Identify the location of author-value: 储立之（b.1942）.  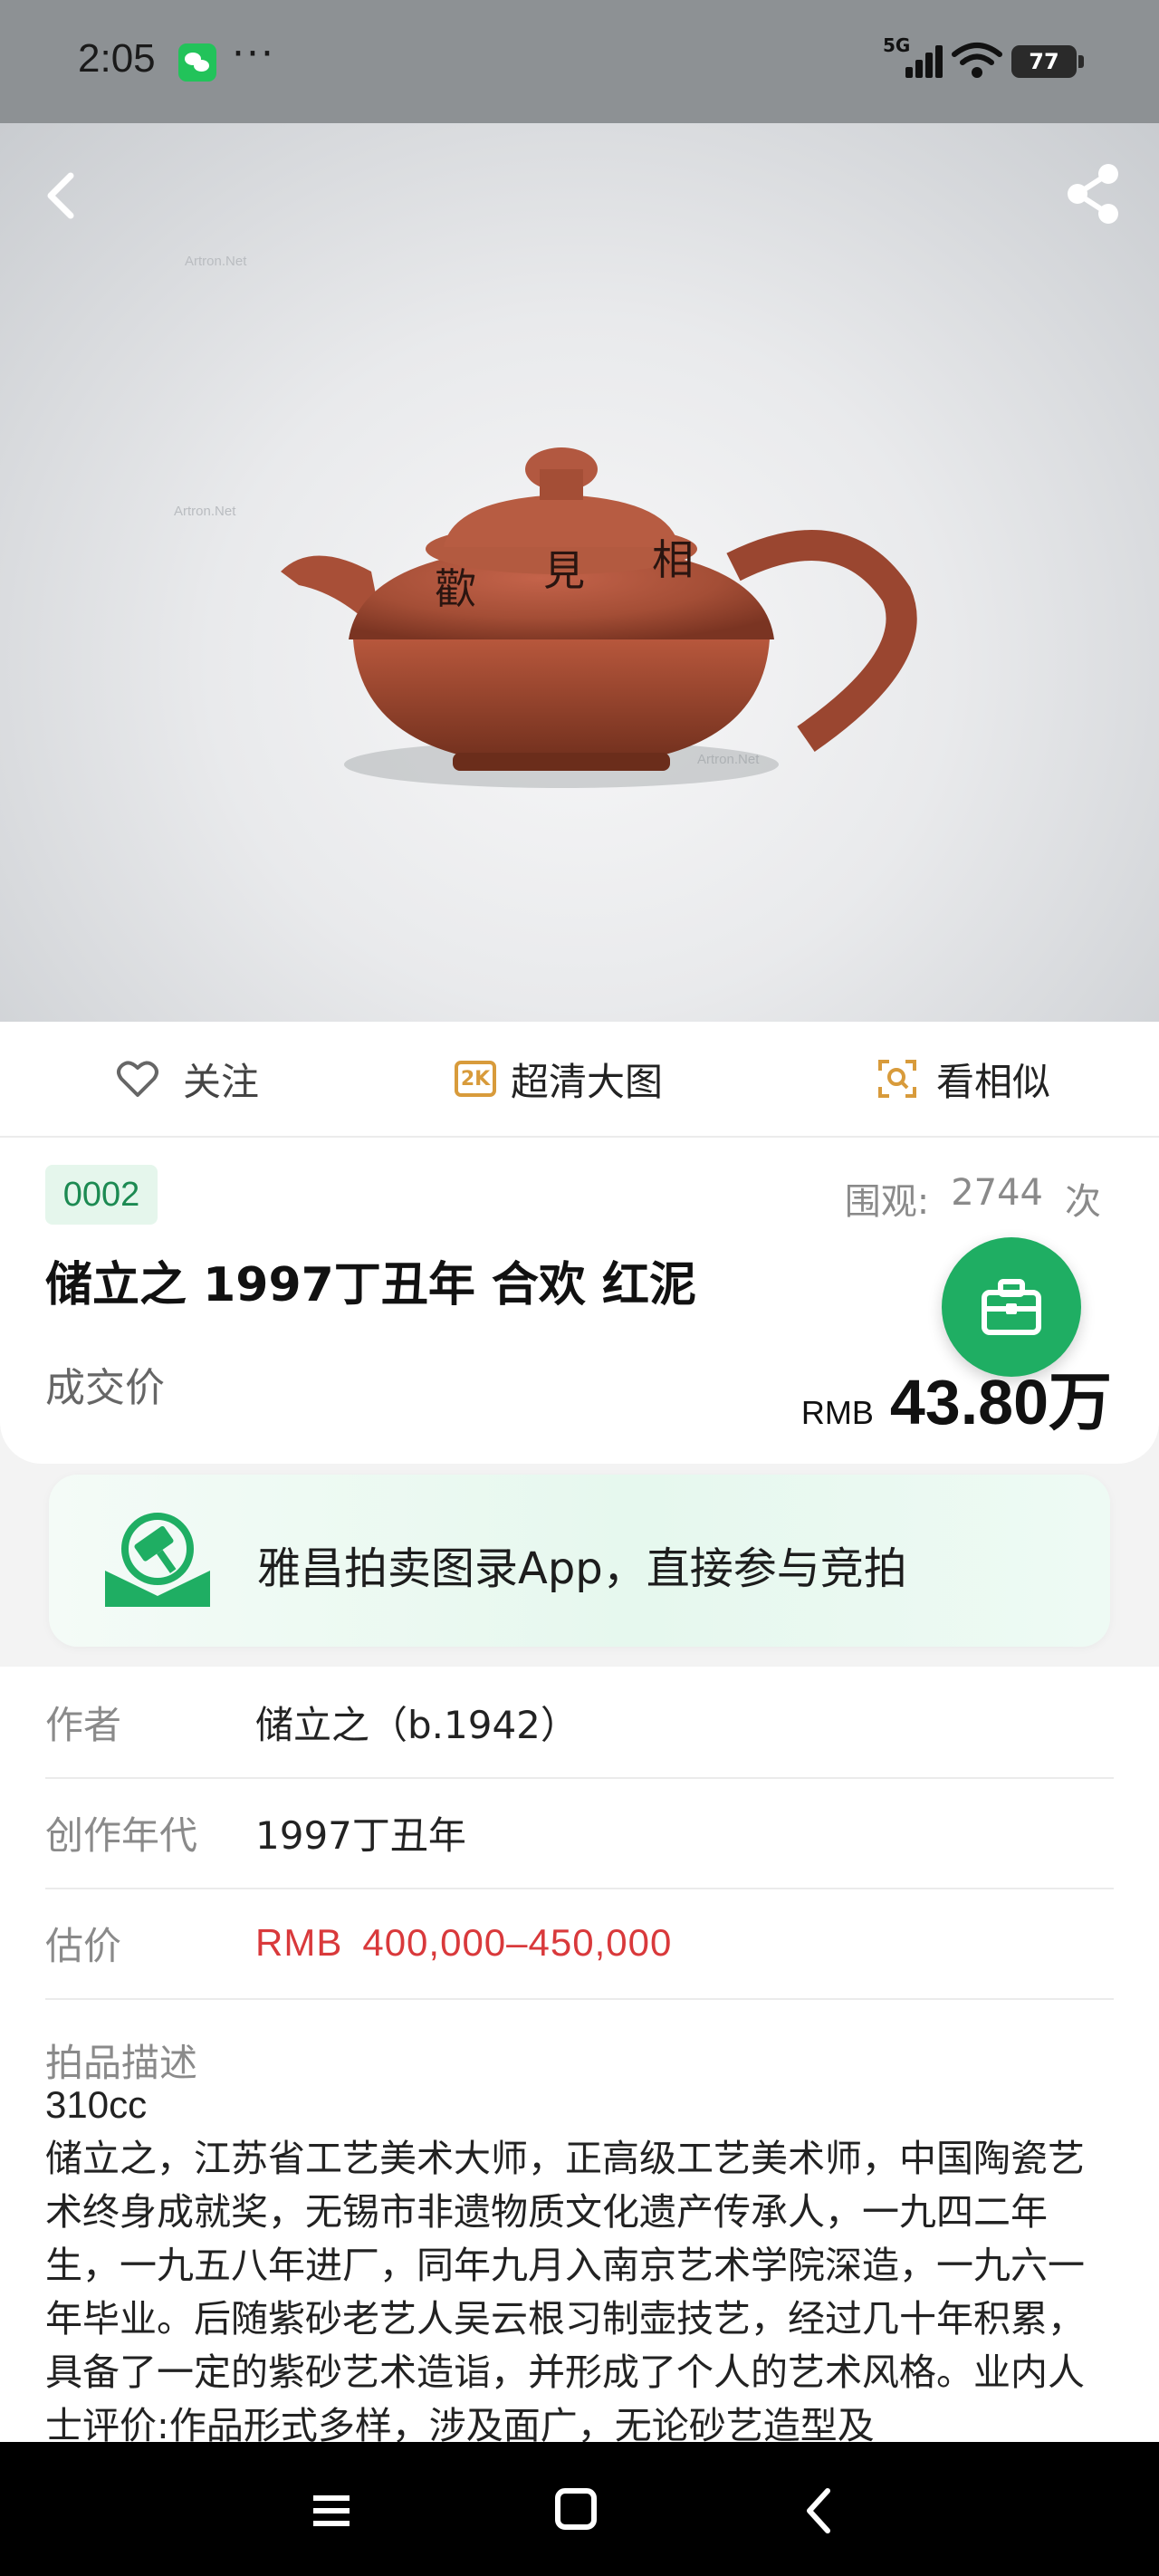
(417, 1722).